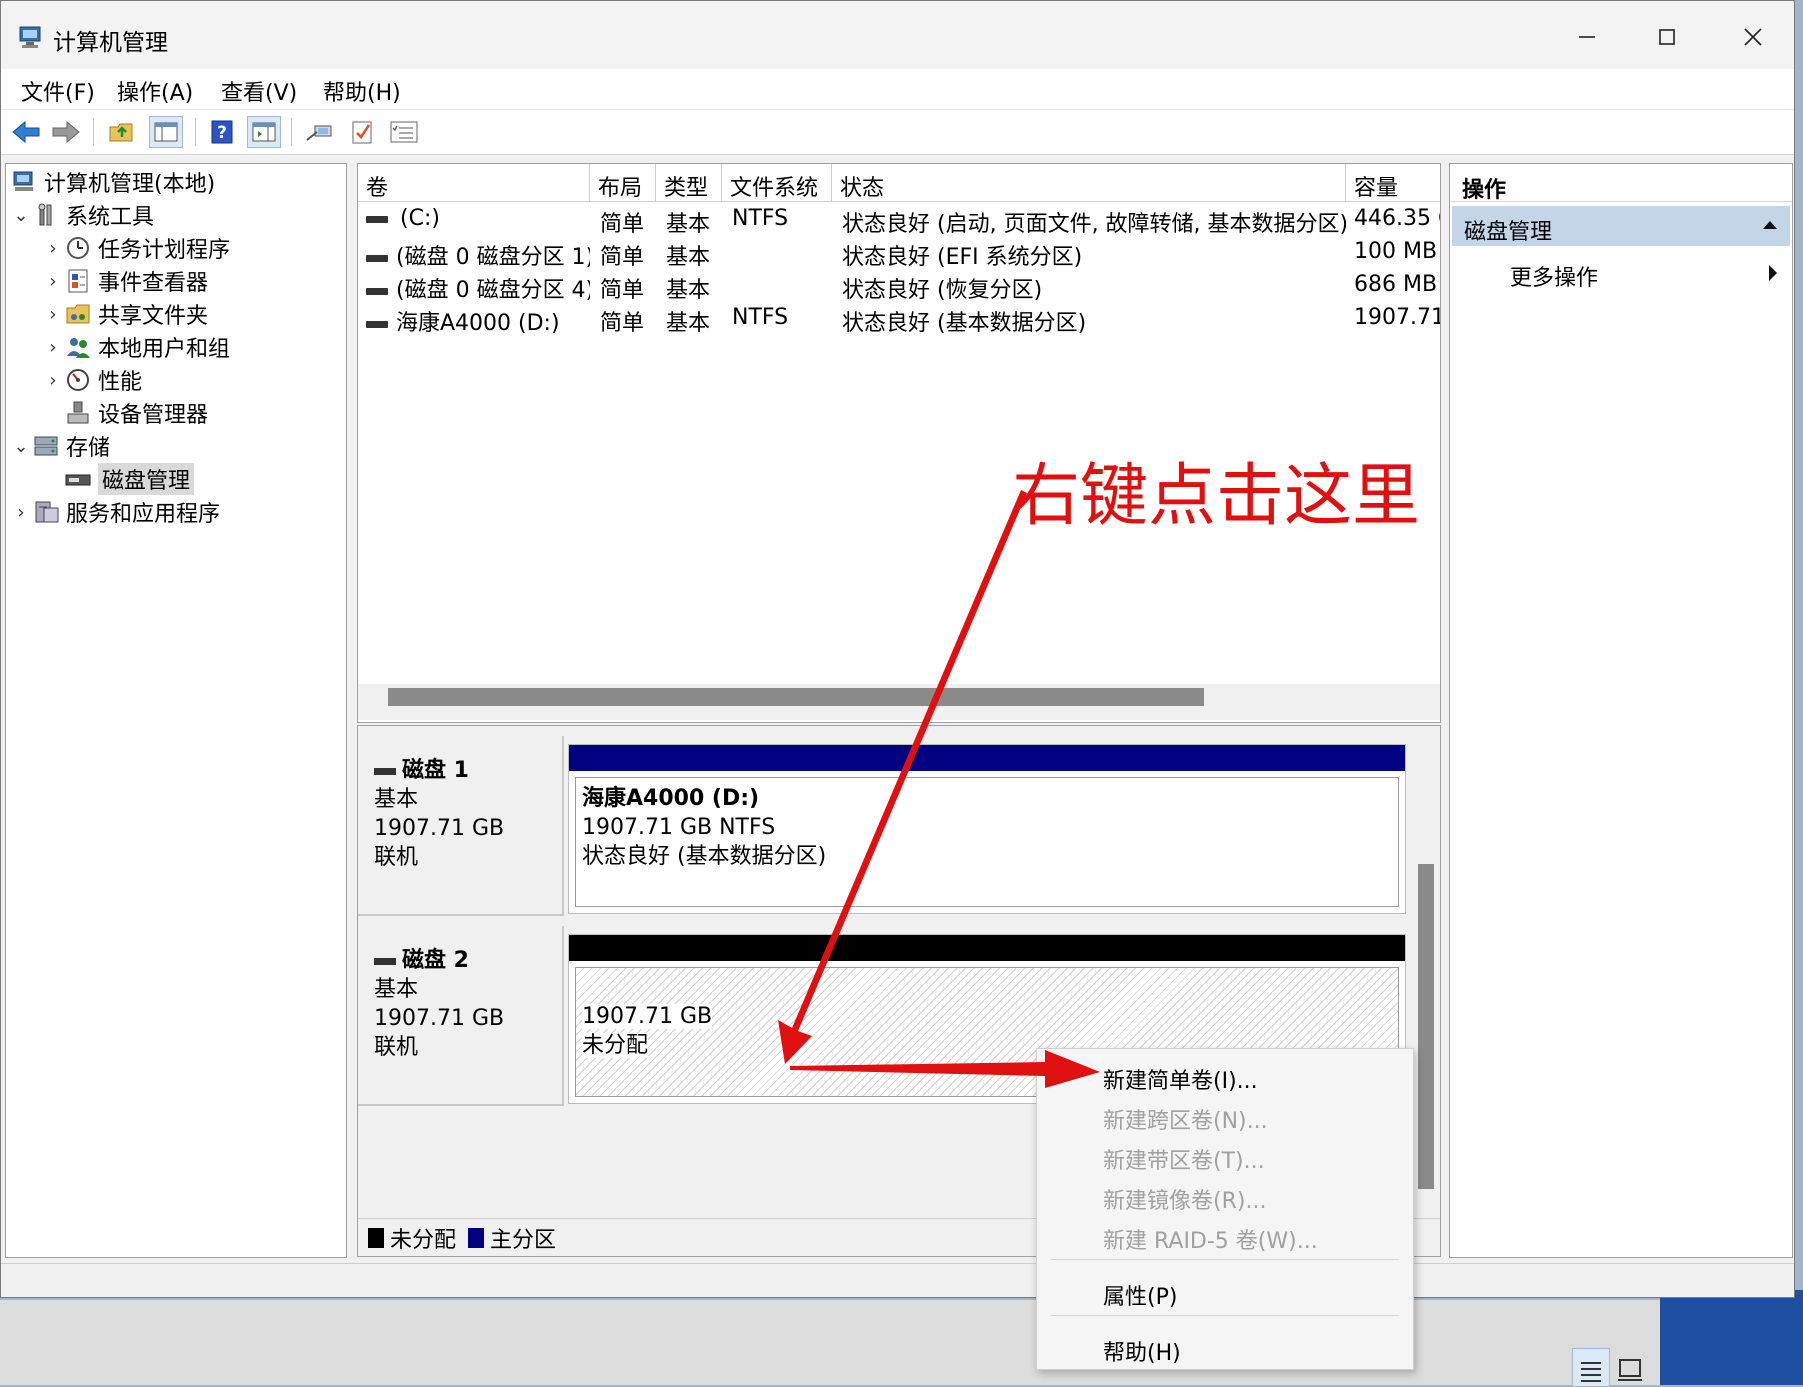 This screenshot has width=1803, height=1387. I want to click on tree-item-event-viewer: › 事件查看器, so click(125, 281).